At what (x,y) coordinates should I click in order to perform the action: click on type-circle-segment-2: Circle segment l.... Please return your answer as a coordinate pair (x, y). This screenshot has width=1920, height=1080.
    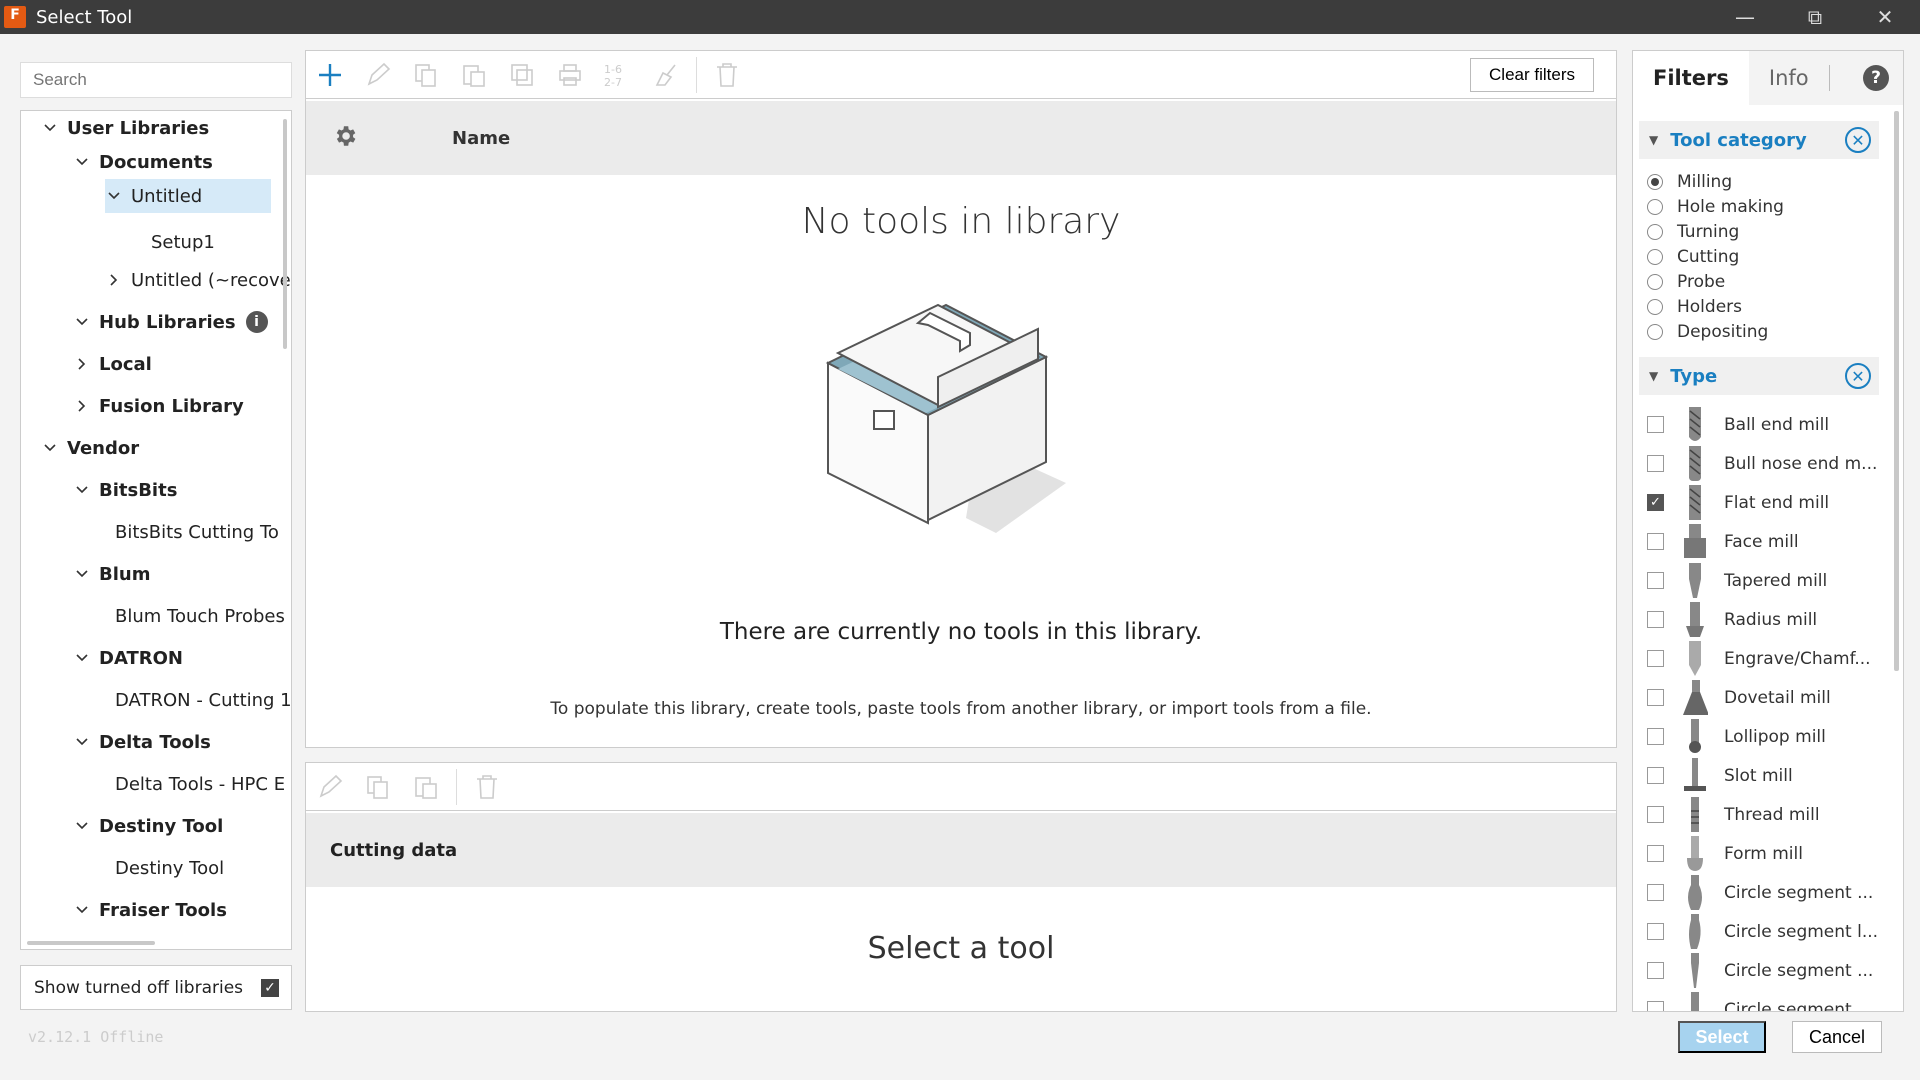
    Looking at the image, I should click on (1762, 931).